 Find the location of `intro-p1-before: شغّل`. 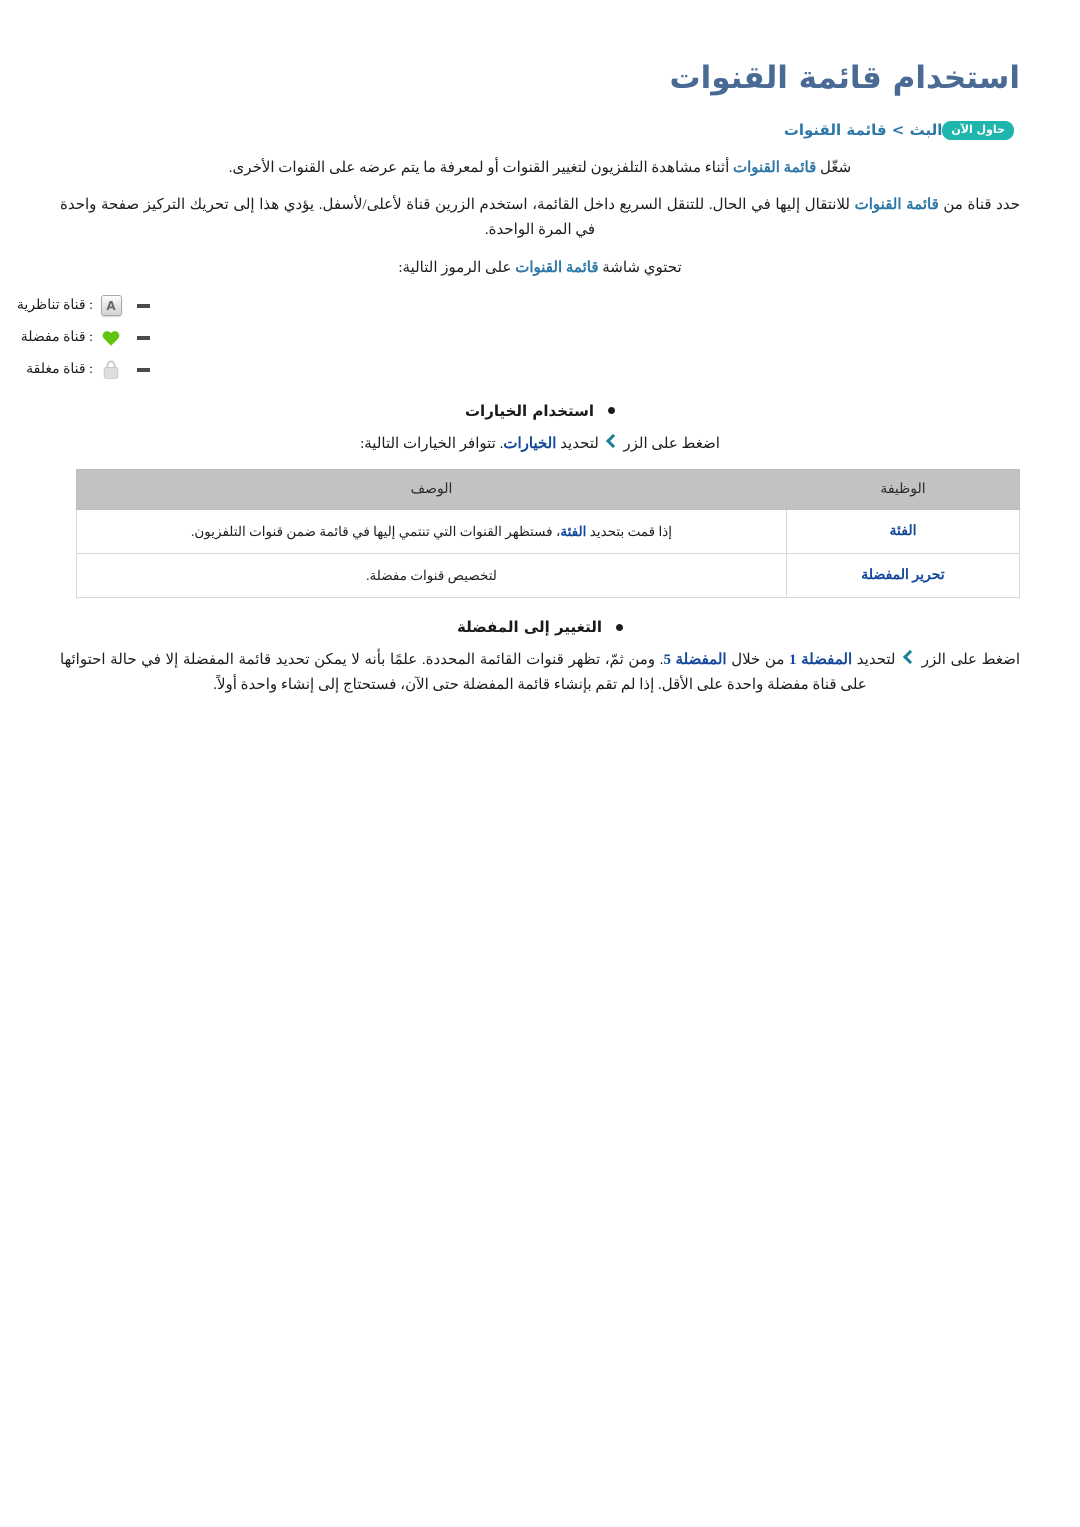

intro-p1-before: شغّل is located at coordinates (834, 167).